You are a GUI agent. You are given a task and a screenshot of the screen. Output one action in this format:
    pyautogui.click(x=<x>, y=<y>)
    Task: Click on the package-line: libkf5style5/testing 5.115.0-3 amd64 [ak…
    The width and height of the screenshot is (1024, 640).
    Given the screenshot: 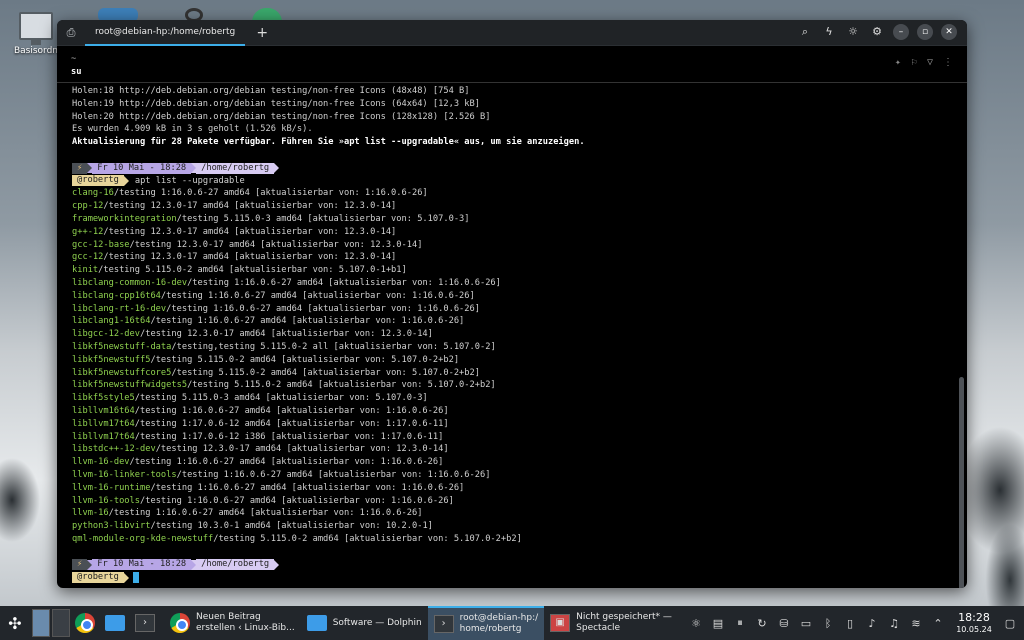 What is the action you would take?
    pyautogui.click(x=512, y=398)
    